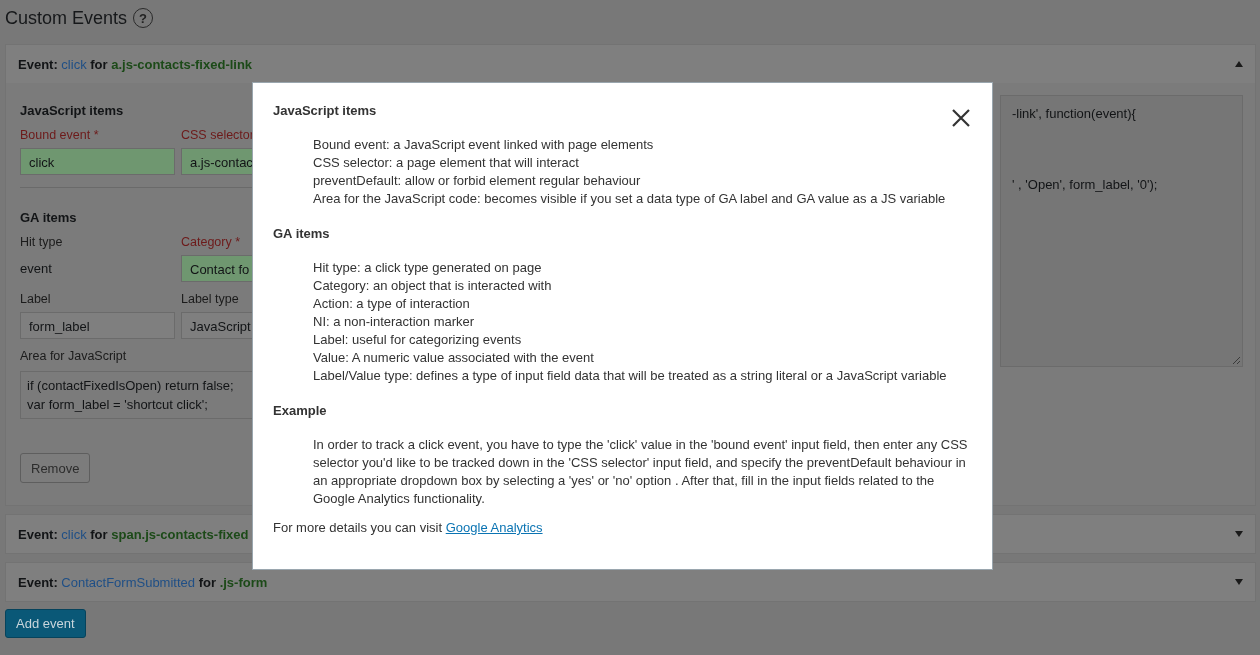 The width and height of the screenshot is (1260, 655). I want to click on analytics-link: Google Analytics, so click(494, 527).